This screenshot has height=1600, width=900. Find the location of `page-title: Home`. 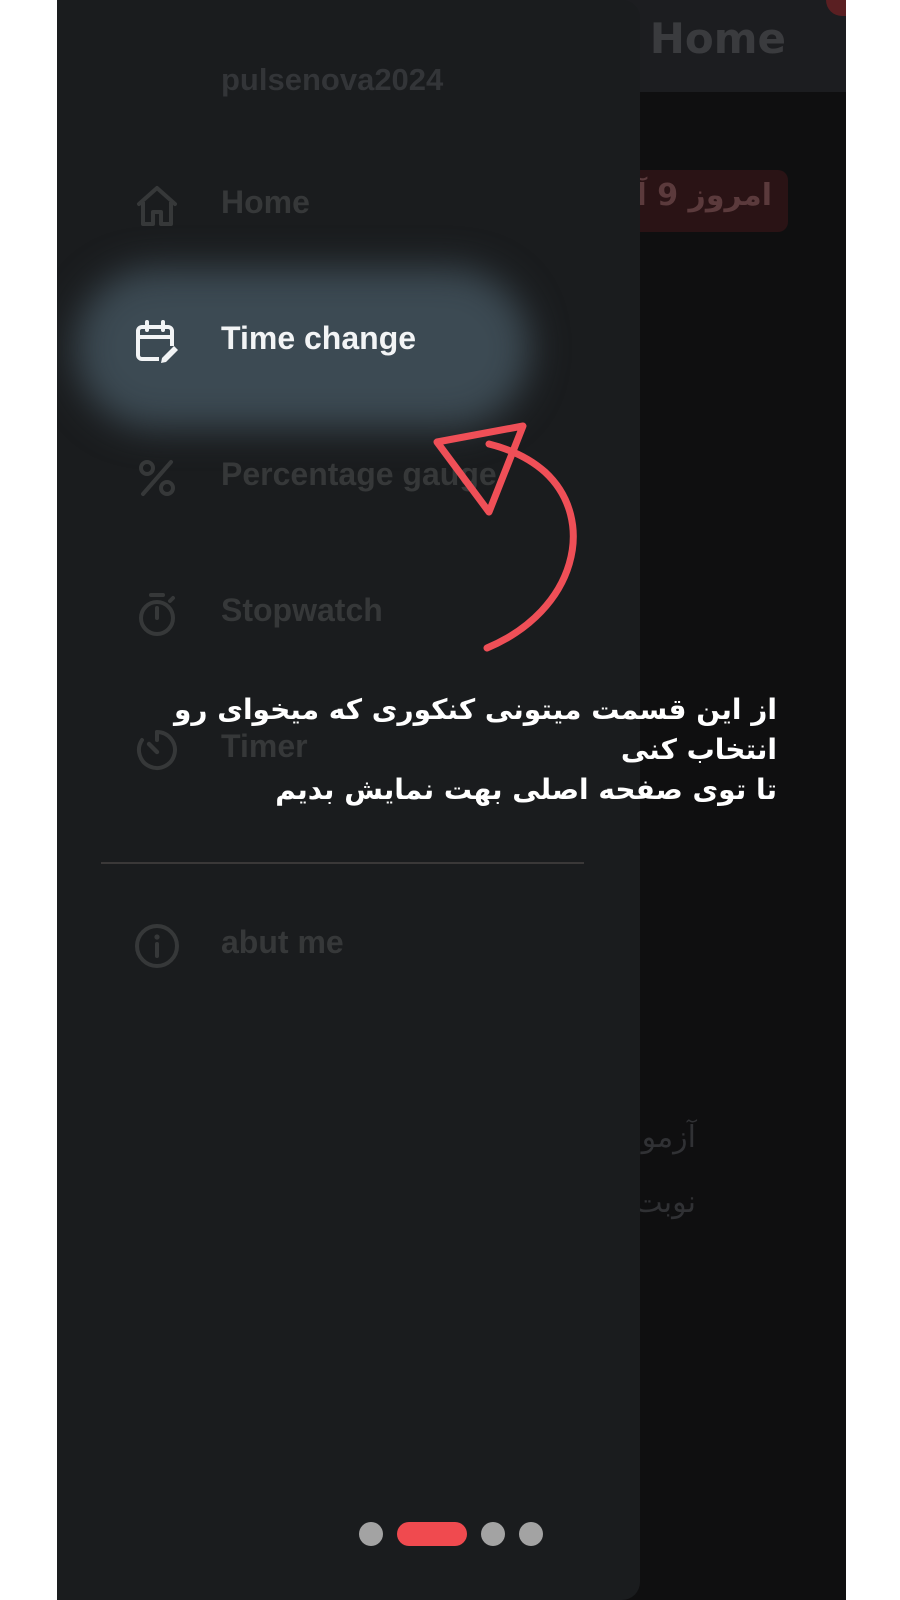

page-title: Home is located at coordinates (717, 38).